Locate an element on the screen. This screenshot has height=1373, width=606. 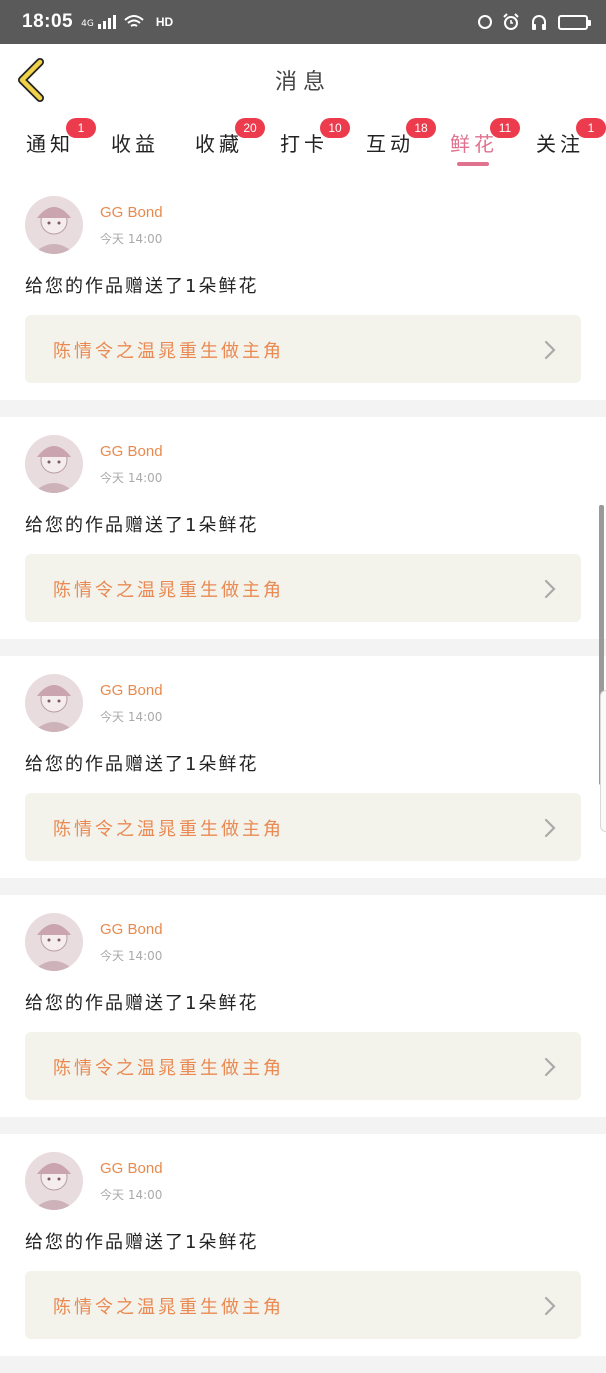
tab-label: 关注 is located at coordinates (560, 144).